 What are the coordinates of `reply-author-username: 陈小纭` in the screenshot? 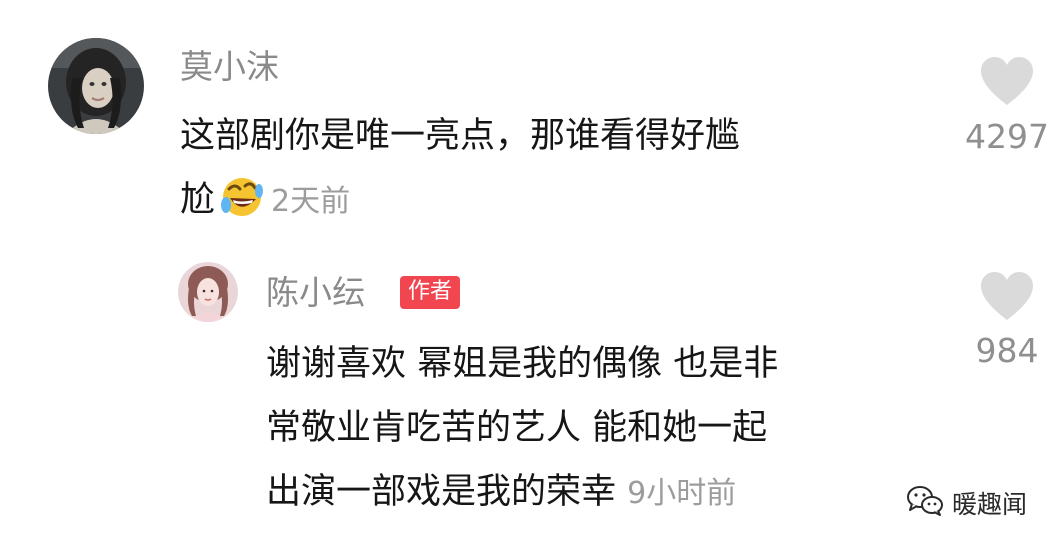 It's located at (315, 292).